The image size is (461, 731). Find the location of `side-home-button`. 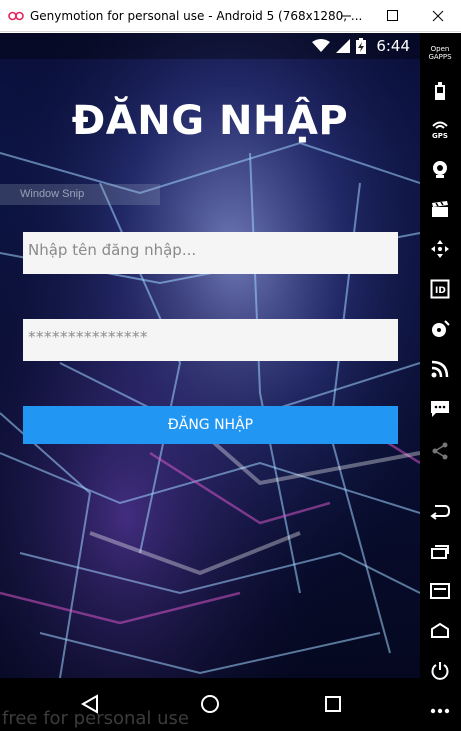

side-home-button is located at coordinates (440, 631).